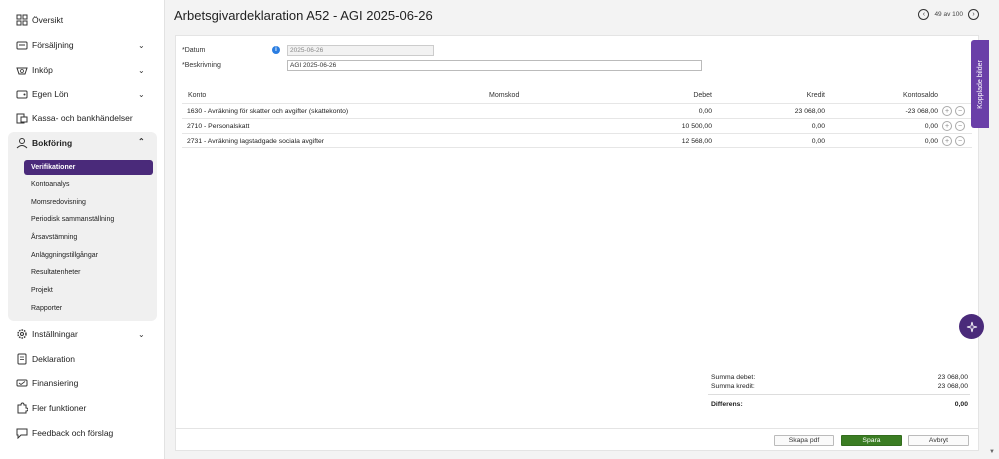 This screenshot has height=459, width=999. What do you see at coordinates (276, 50) in the screenshot?
I see `info-icon: i` at bounding box center [276, 50].